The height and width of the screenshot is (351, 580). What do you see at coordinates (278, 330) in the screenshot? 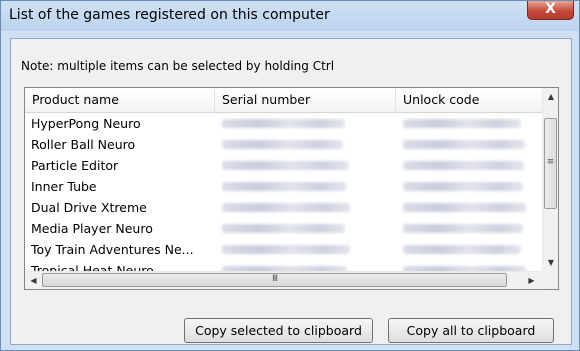
I see `copy-selected-button: Copy selected to clipboard` at bounding box center [278, 330].